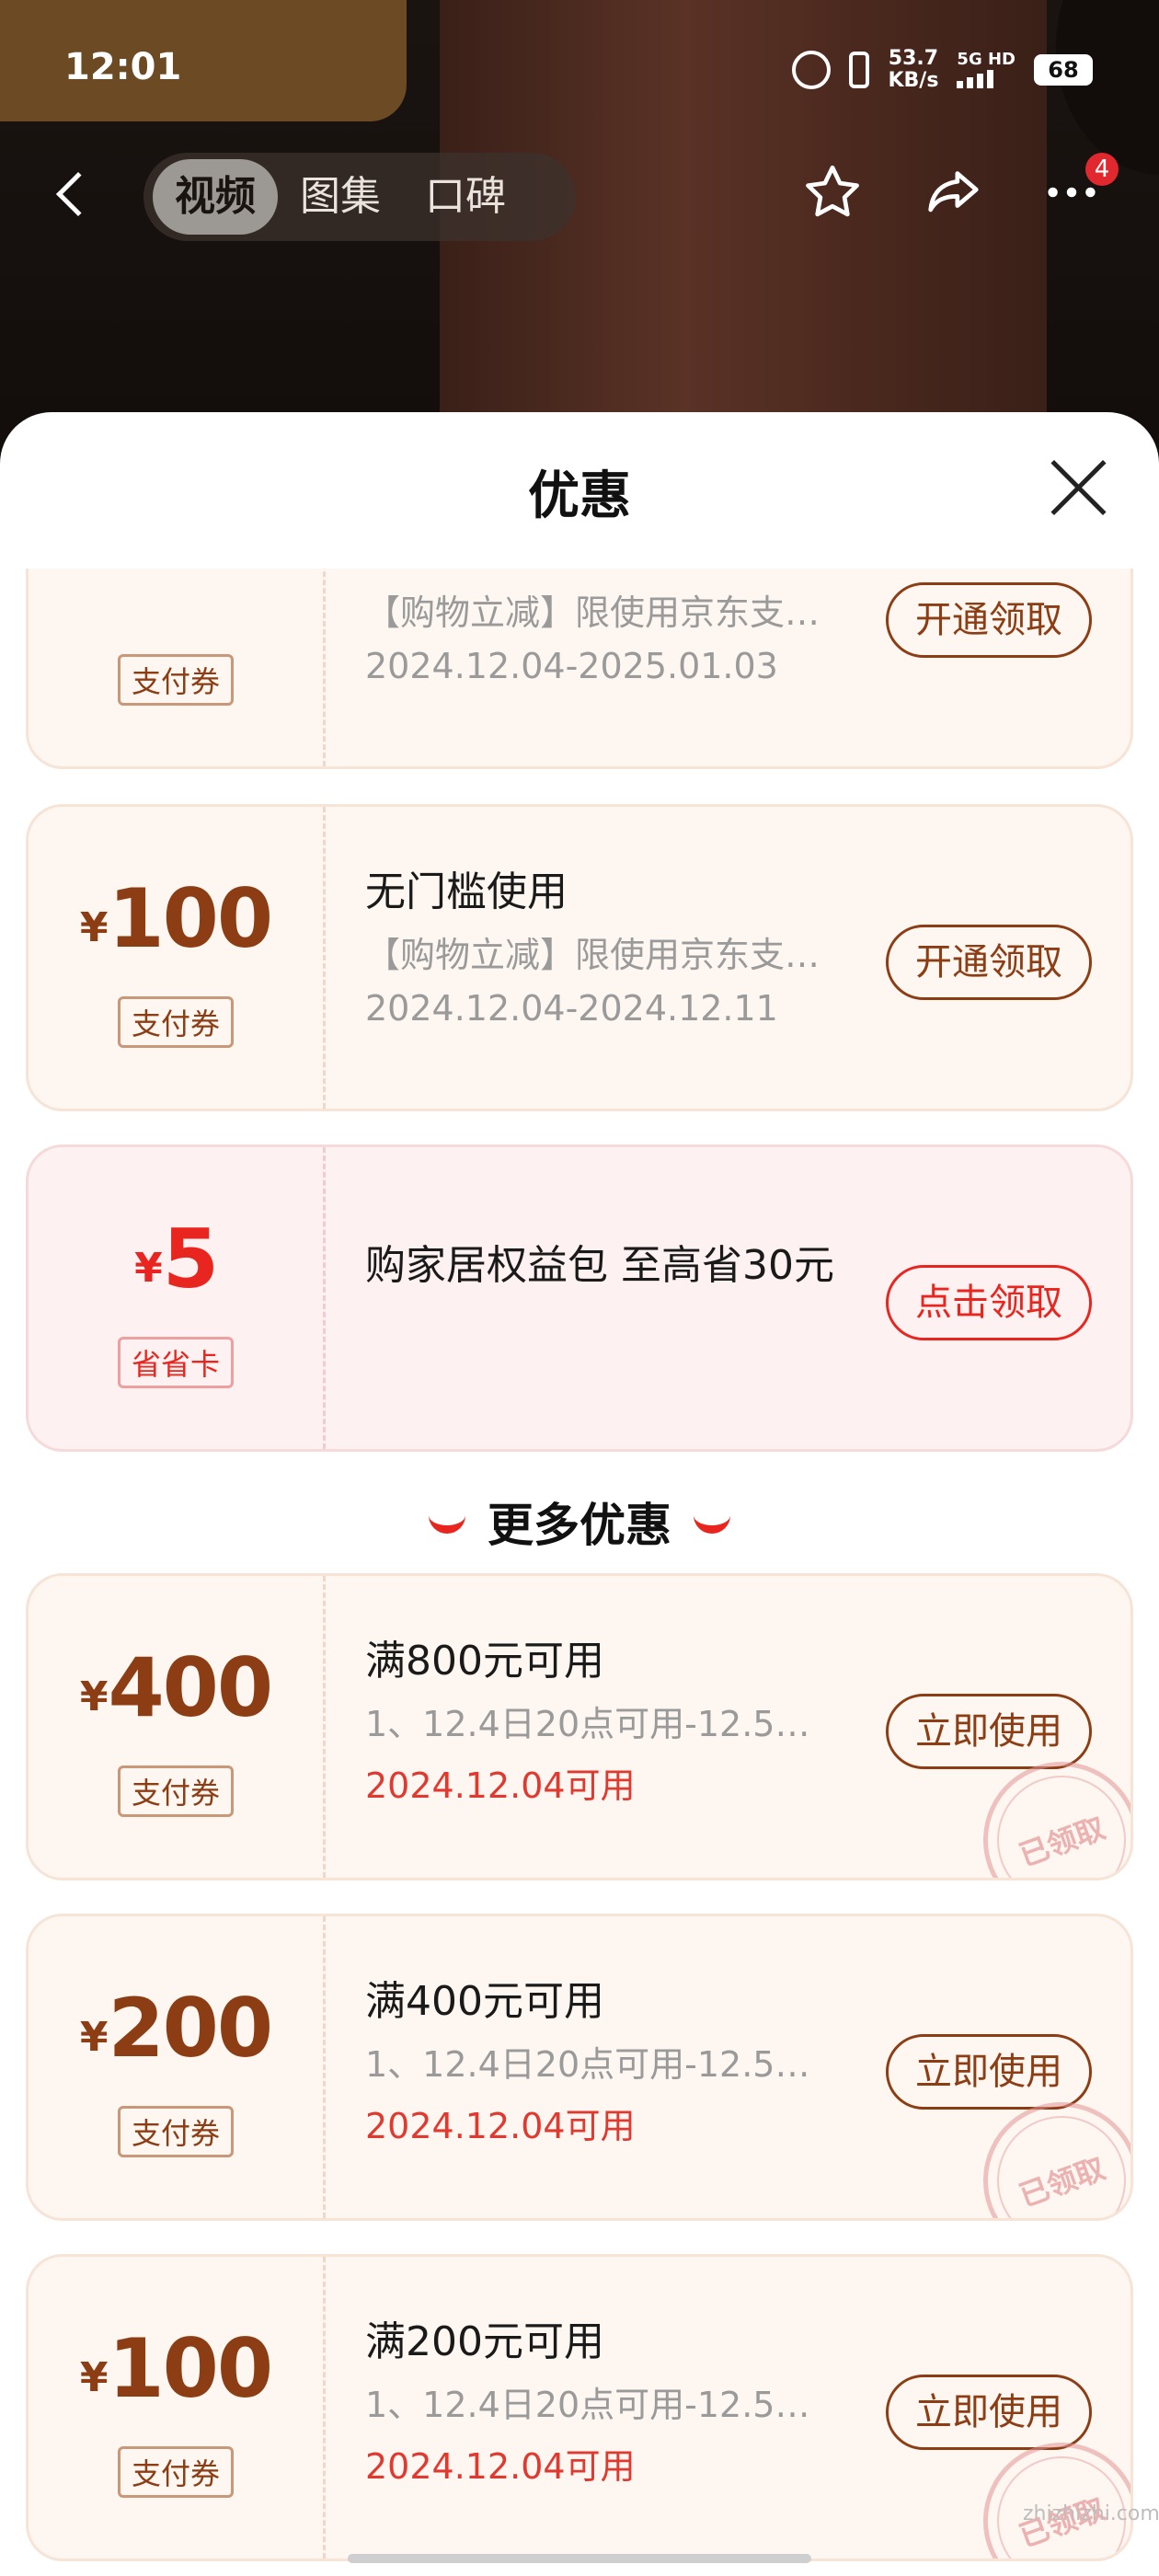 The height and width of the screenshot is (2576, 1159). I want to click on back-arrow-icon, so click(78, 194).